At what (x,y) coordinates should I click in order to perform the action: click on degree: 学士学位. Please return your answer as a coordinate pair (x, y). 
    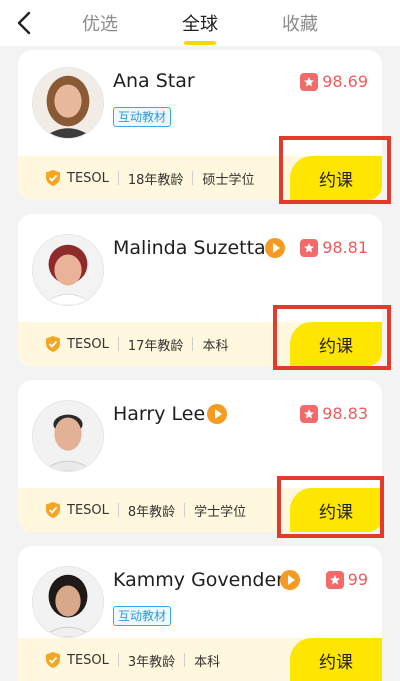
    Looking at the image, I should click on (220, 512).